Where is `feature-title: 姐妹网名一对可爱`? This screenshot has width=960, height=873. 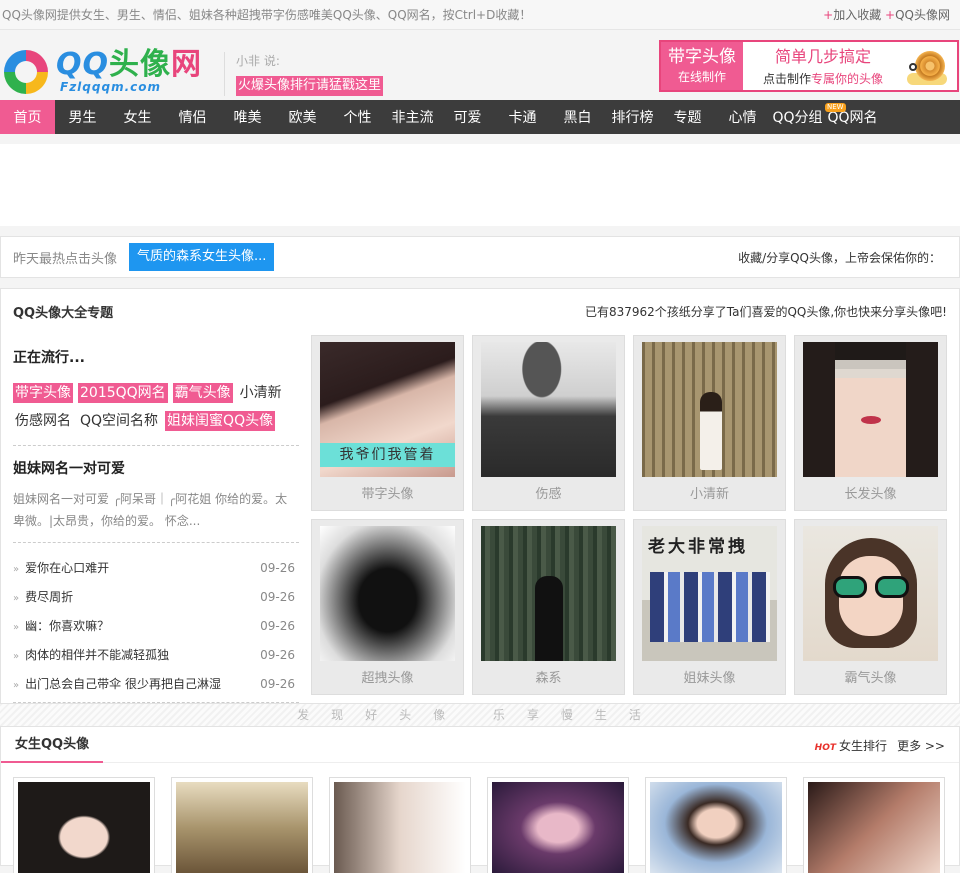 feature-title: 姐妹网名一对可爱 is located at coordinates (156, 468).